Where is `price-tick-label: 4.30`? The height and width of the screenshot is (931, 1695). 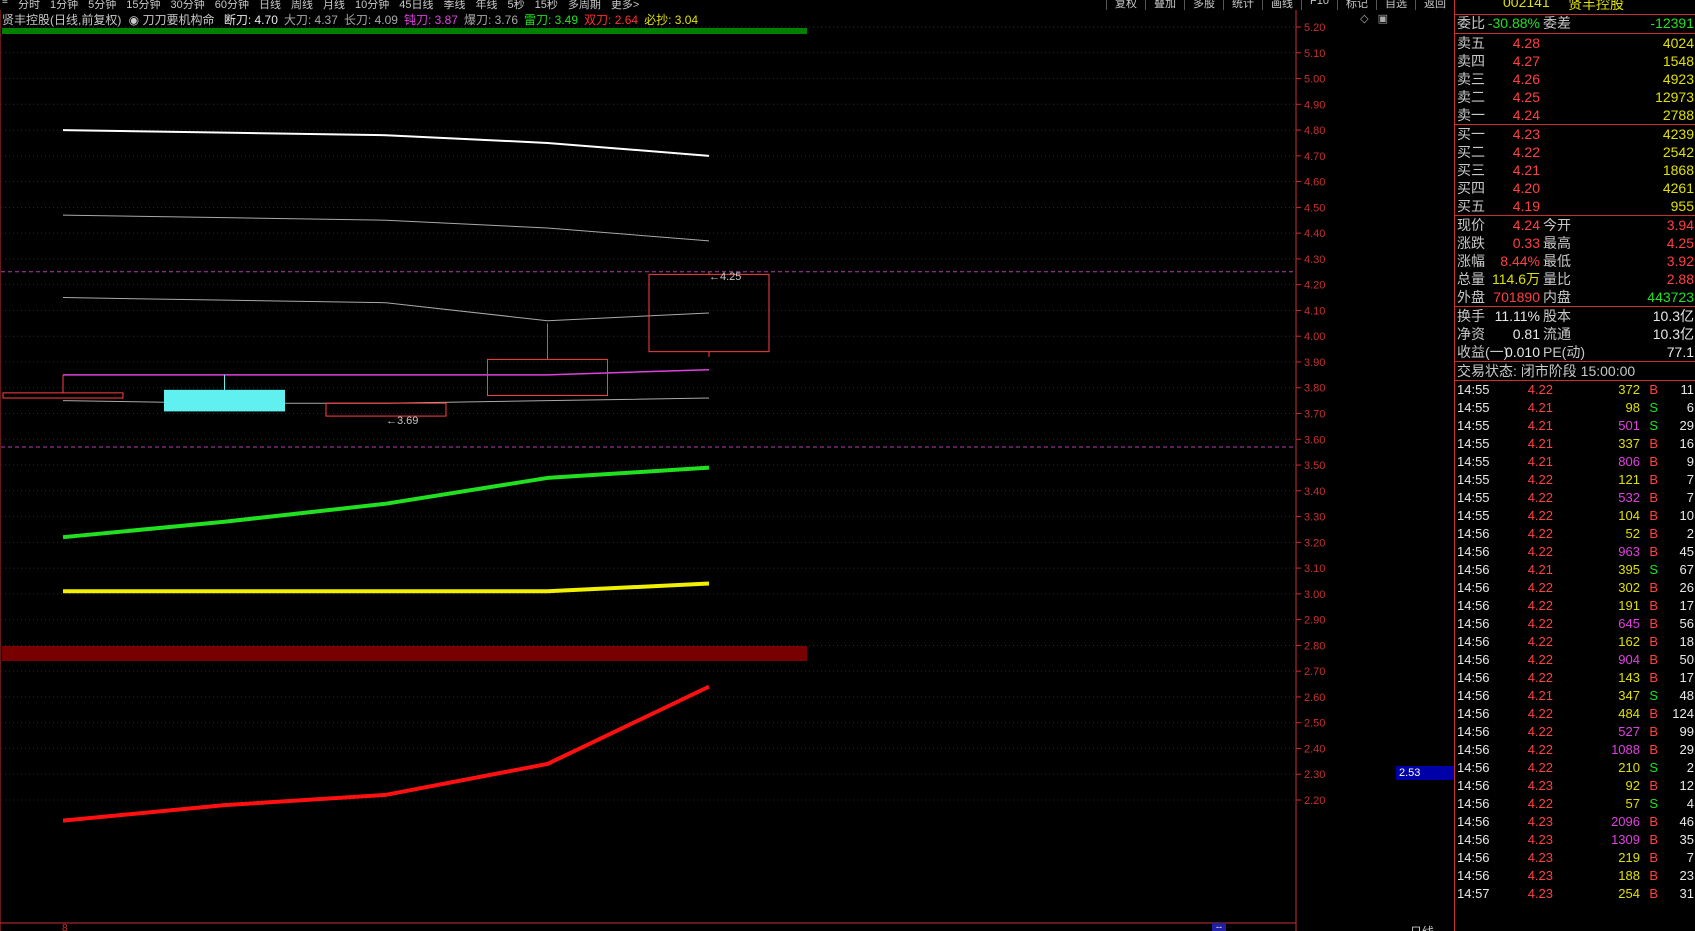 price-tick-label: 4.30 is located at coordinates (1314, 260).